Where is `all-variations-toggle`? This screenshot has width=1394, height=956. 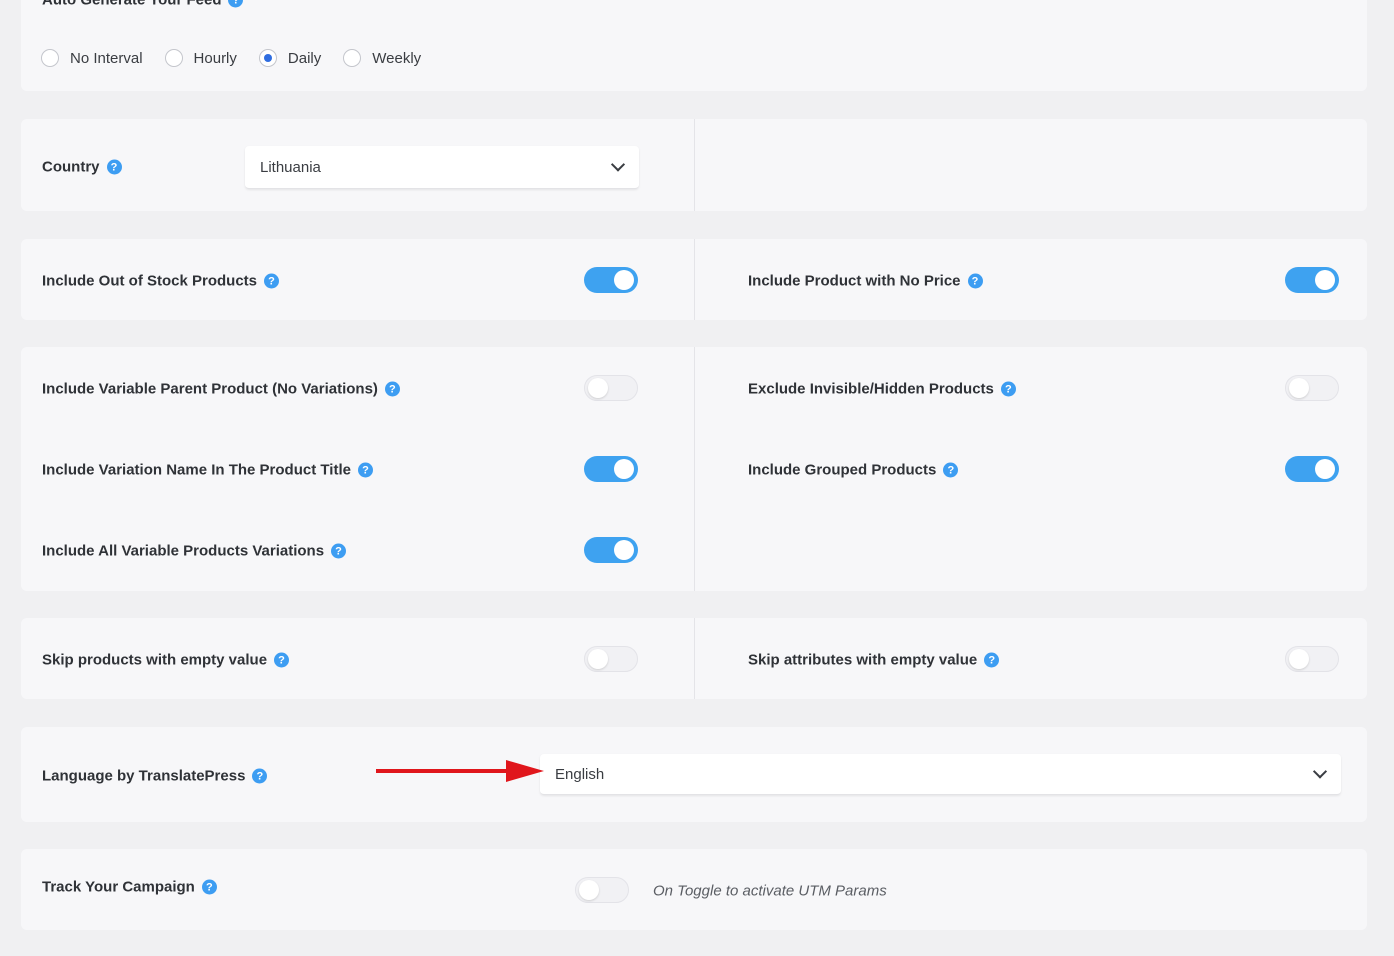 all-variations-toggle is located at coordinates (611, 550).